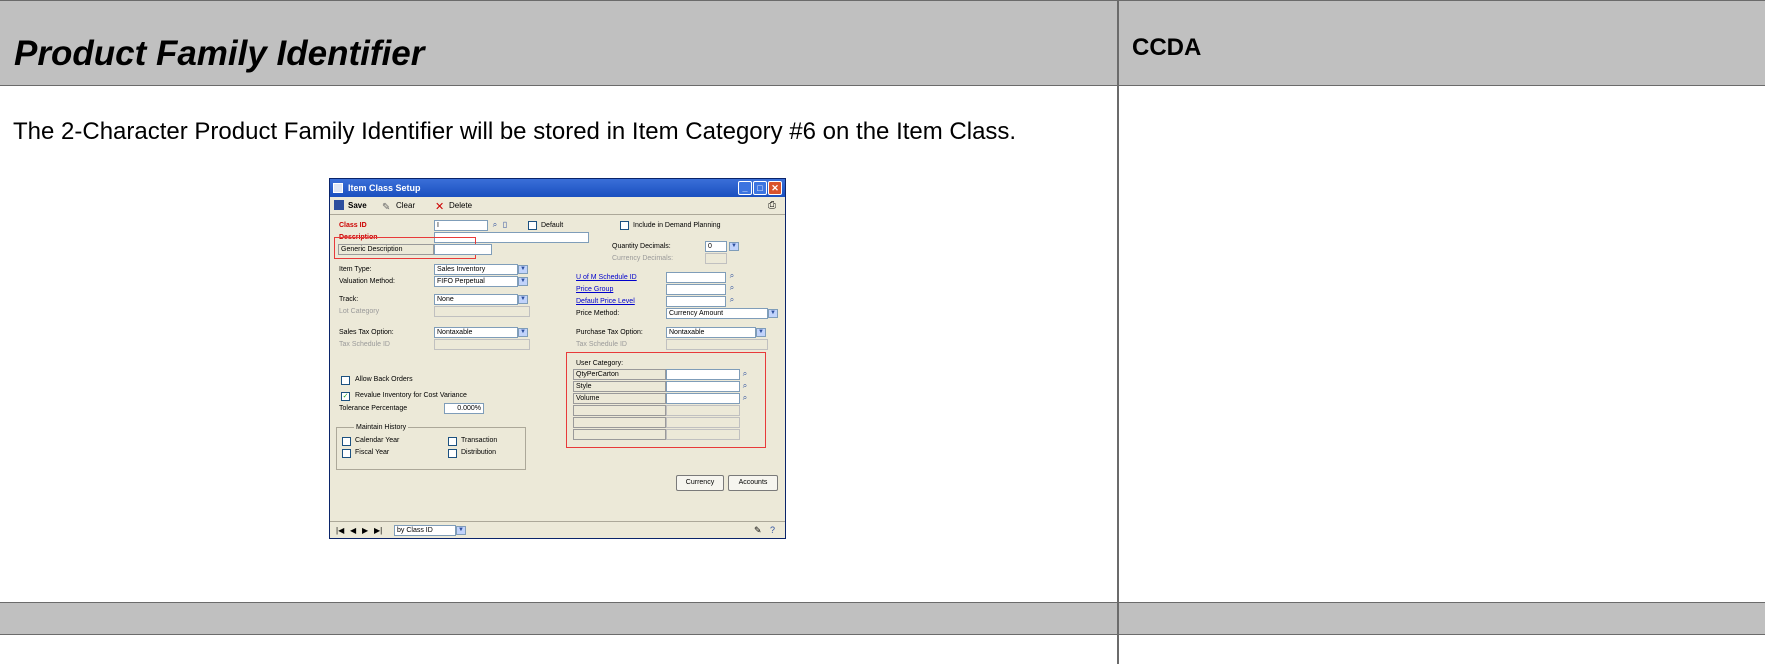 The height and width of the screenshot is (664, 1765). What do you see at coordinates (479, 440) in the screenshot?
I see `transaction-label: Transaction` at bounding box center [479, 440].